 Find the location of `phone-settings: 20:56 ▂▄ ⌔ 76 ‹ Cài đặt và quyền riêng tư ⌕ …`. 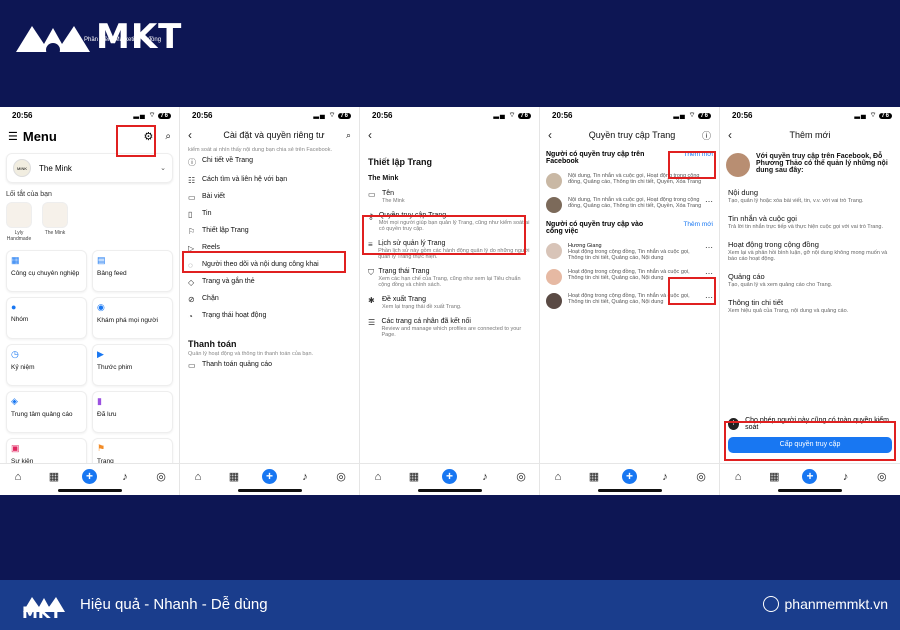

phone-settings: 20:56 ▂▄ ⌔ 76 ‹ Cài đặt và quyền riêng tư ⌕ … is located at coordinates (270, 301).